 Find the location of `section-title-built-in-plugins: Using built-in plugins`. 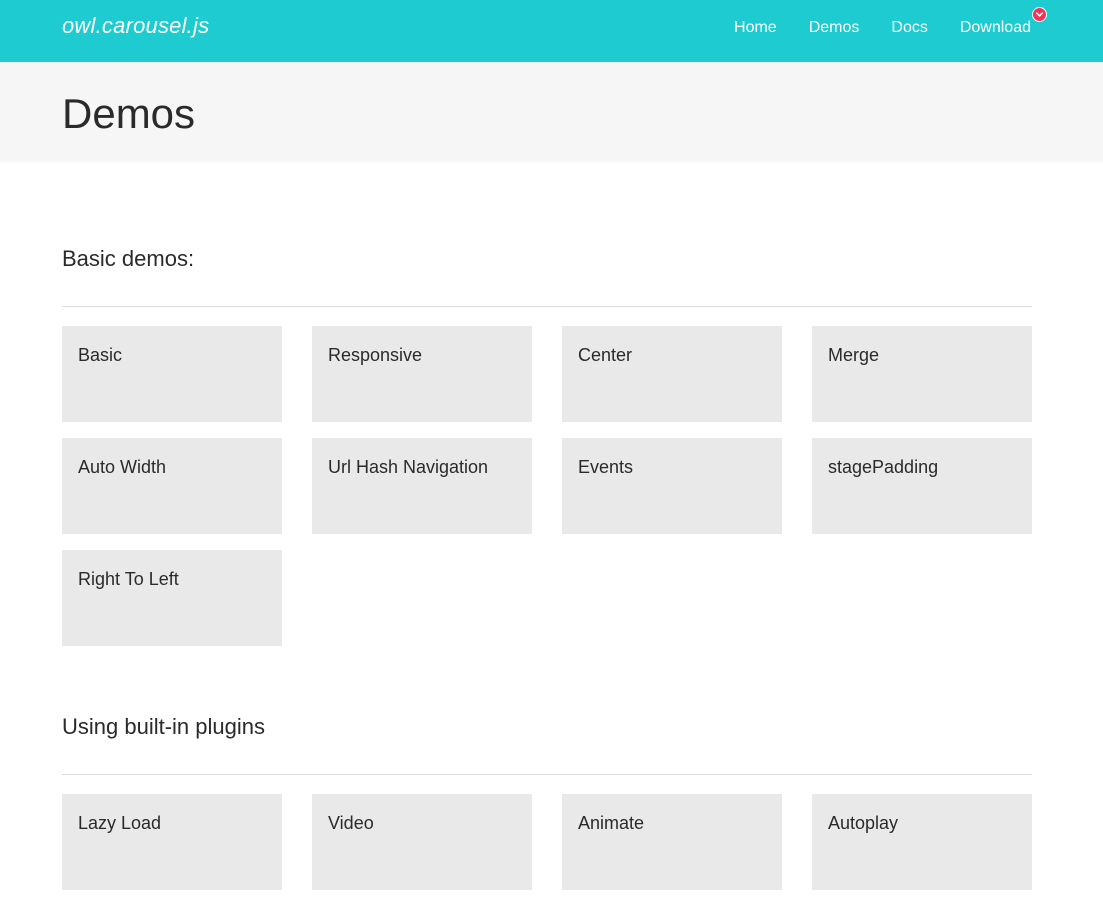

section-title-built-in-plugins: Using built-in plugins is located at coordinates (163, 726).